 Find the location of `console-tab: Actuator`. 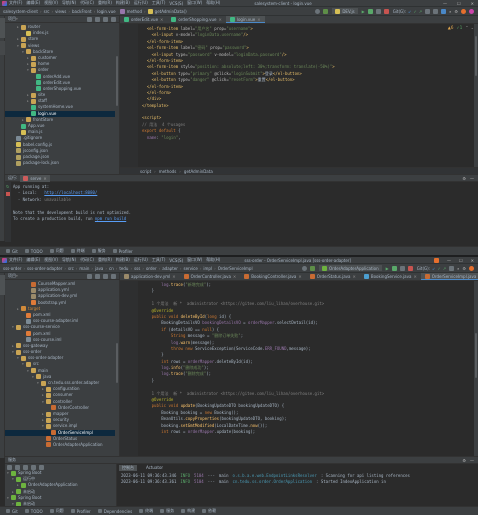

console-tab: Actuator is located at coordinates (154, 467).